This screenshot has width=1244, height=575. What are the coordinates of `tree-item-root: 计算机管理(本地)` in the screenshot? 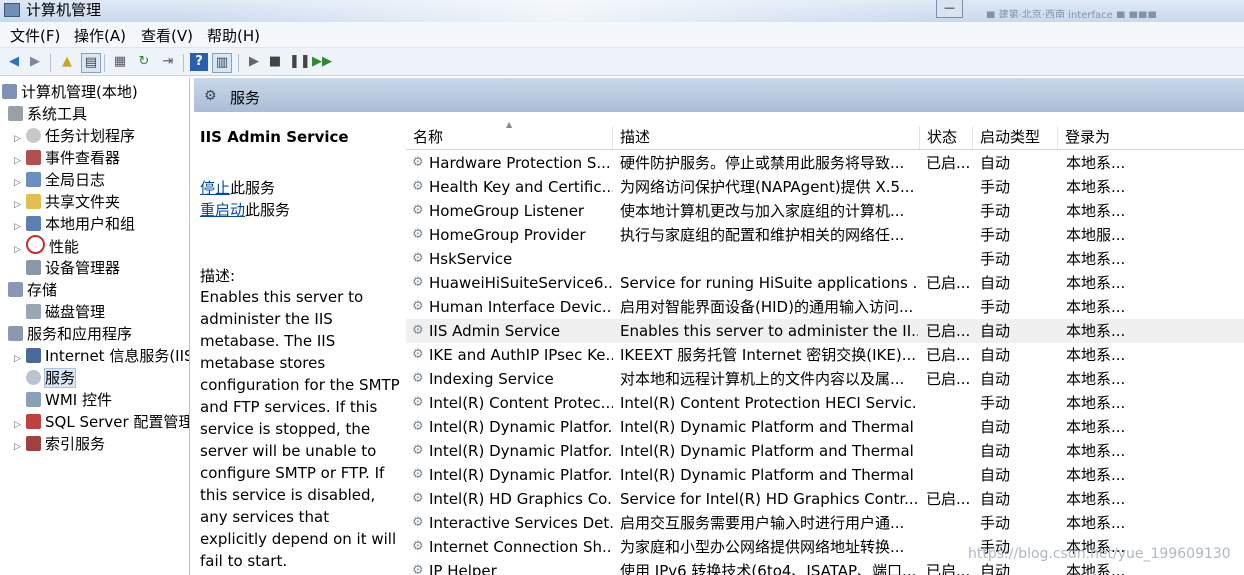 It's located at (70, 92).